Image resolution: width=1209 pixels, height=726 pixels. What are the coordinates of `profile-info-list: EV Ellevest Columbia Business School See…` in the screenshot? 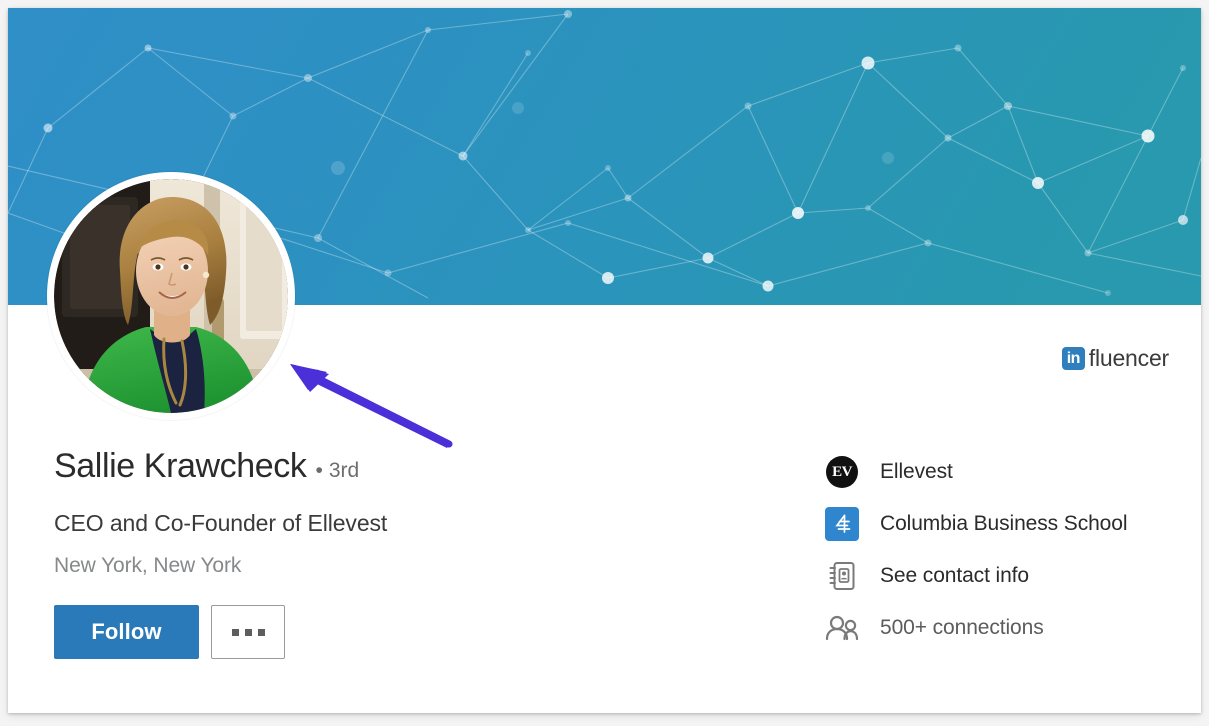 It's located at (998, 550).